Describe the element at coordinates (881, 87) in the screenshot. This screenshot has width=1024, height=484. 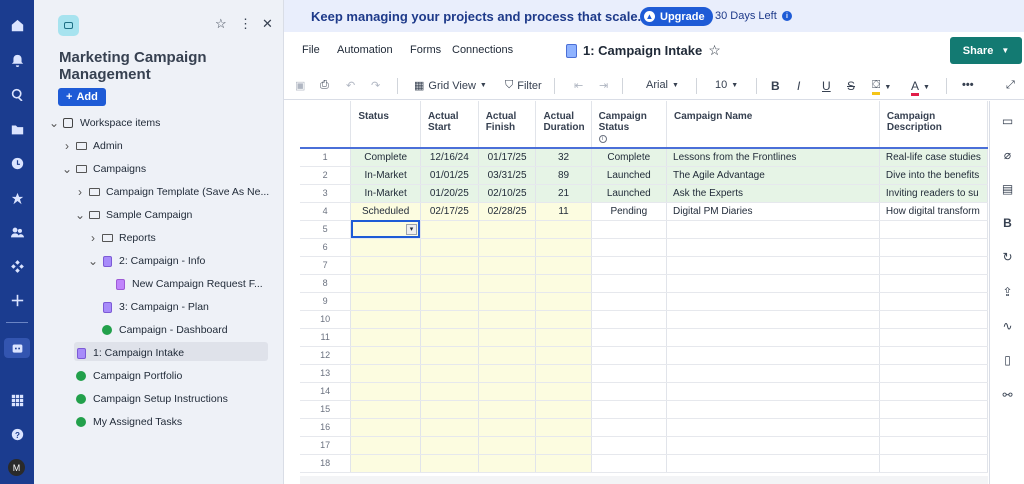
I see `fill-color-dropdown: ⛋ ▼` at that location.